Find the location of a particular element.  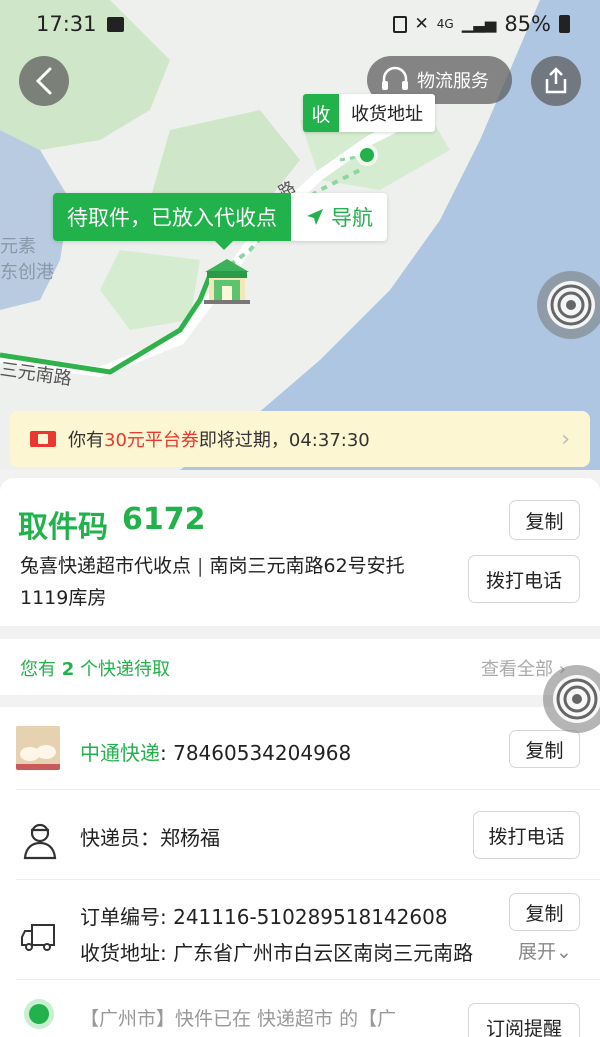

receive-address-label: 收货地址 is located at coordinates (387, 113).